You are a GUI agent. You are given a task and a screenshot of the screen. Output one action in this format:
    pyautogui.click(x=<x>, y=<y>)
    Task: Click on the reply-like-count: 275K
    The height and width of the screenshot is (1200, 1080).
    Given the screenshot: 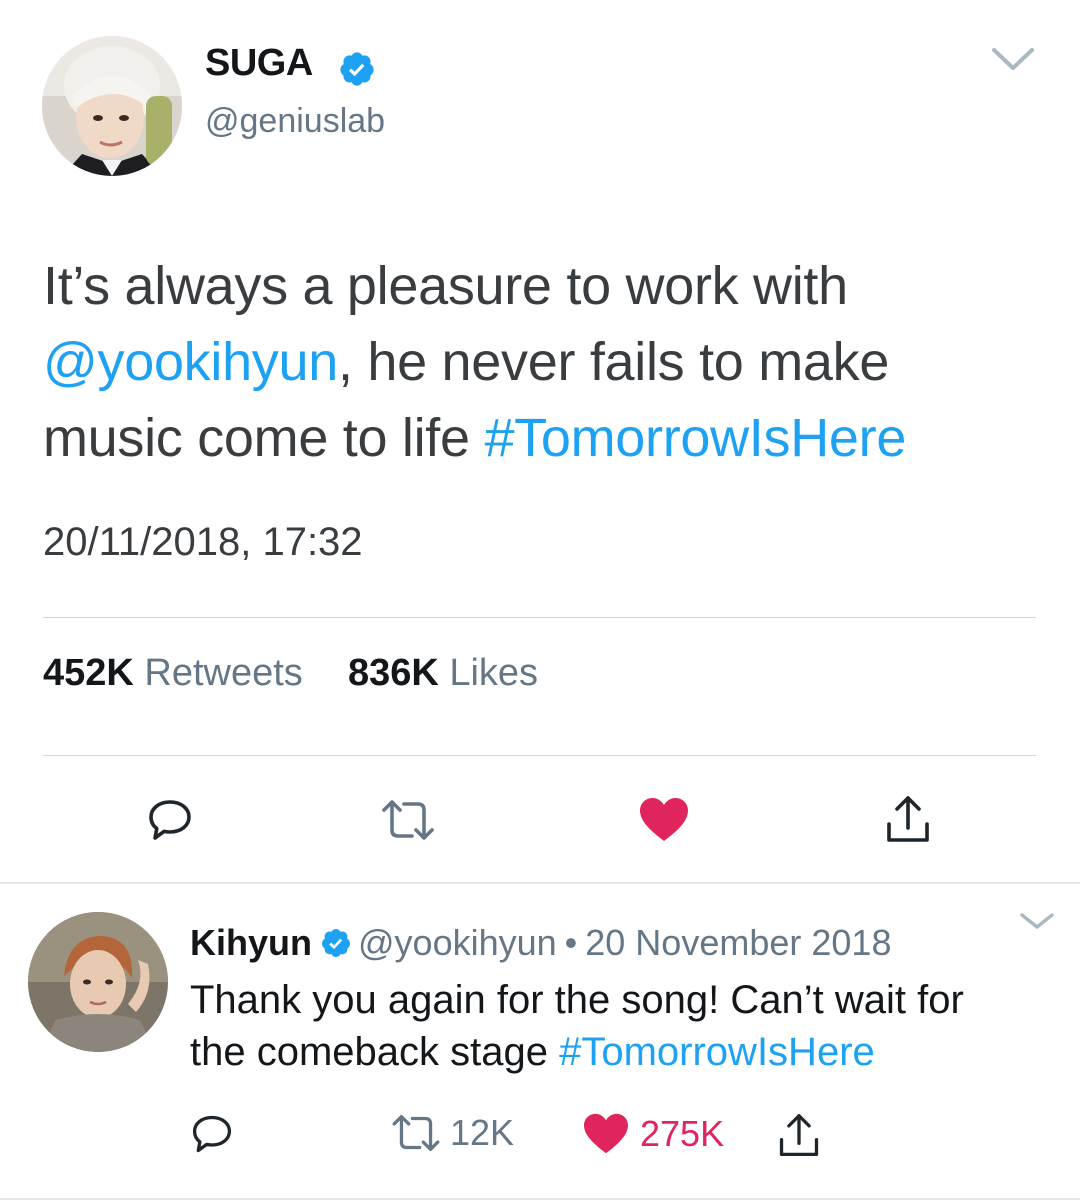 What is the action you would take?
    pyautogui.click(x=682, y=1133)
    